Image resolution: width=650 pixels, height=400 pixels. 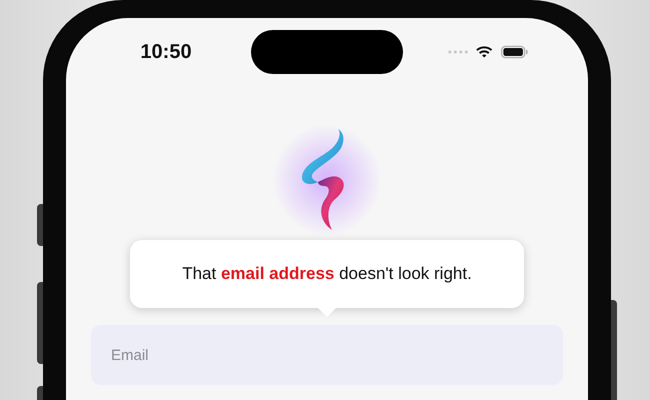 I want to click on signal-dots-icon, so click(x=458, y=52).